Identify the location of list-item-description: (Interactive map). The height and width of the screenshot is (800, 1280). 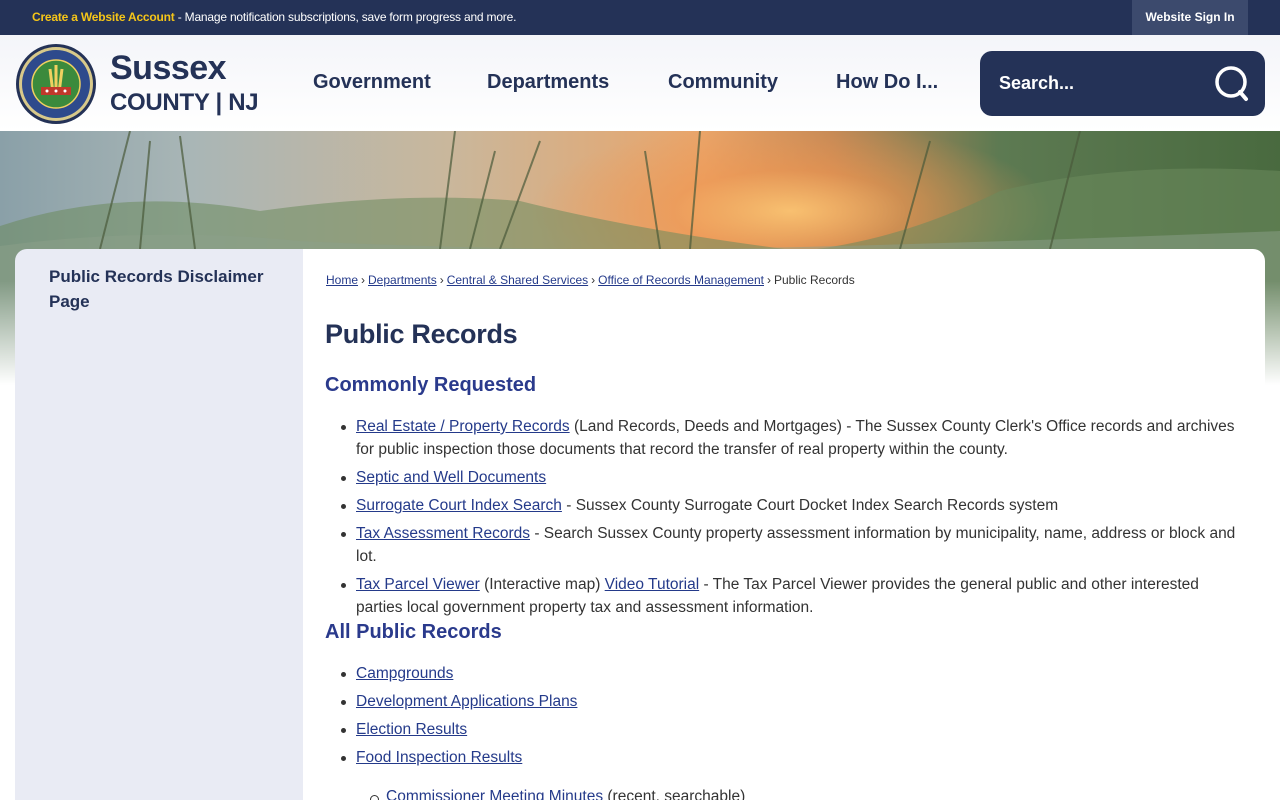
(542, 584).